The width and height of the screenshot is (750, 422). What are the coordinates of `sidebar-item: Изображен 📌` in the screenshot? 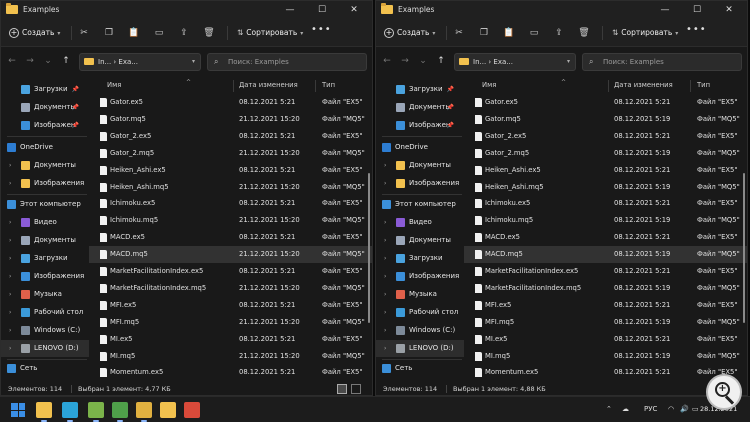 It's located at (420, 125).